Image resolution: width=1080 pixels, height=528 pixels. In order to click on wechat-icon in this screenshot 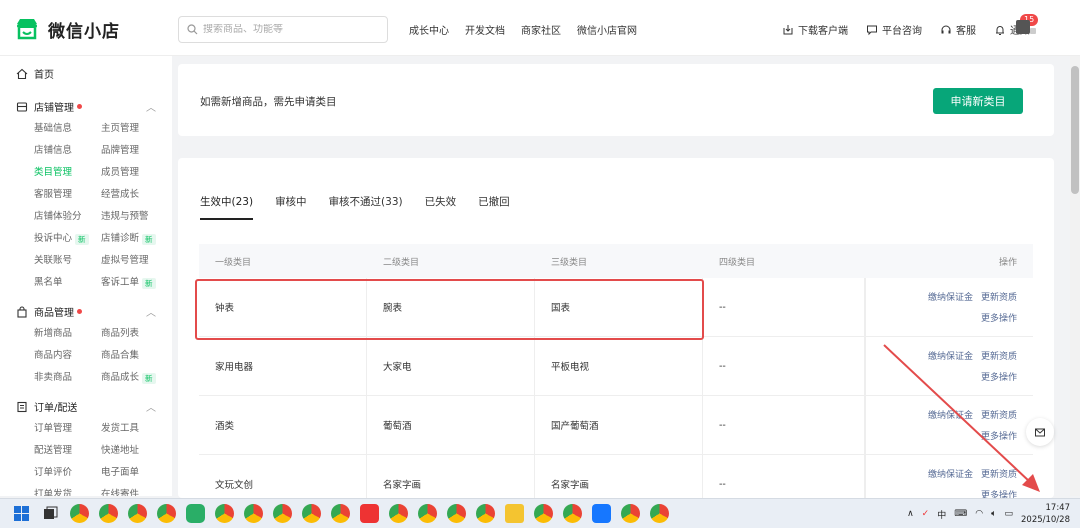, I will do `click(195, 513)`.